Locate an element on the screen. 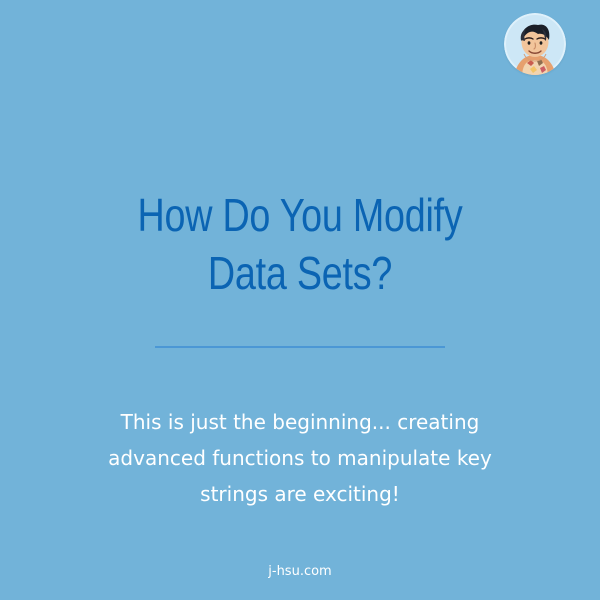 Image resolution: width=600 pixels, height=600 pixels. avatar is located at coordinates (535, 44).